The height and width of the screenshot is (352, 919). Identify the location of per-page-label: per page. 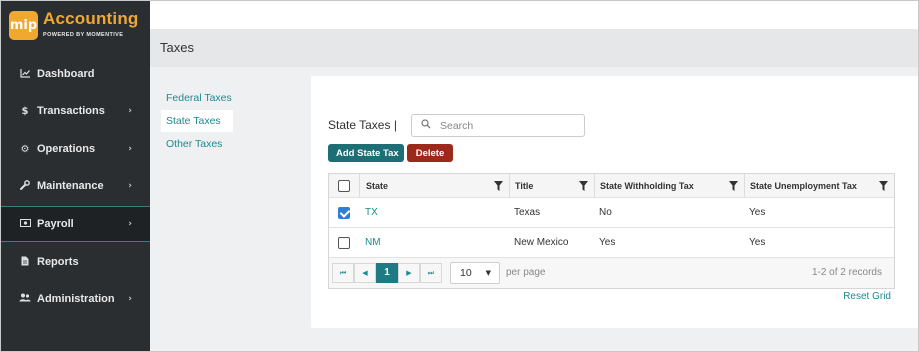
(526, 272).